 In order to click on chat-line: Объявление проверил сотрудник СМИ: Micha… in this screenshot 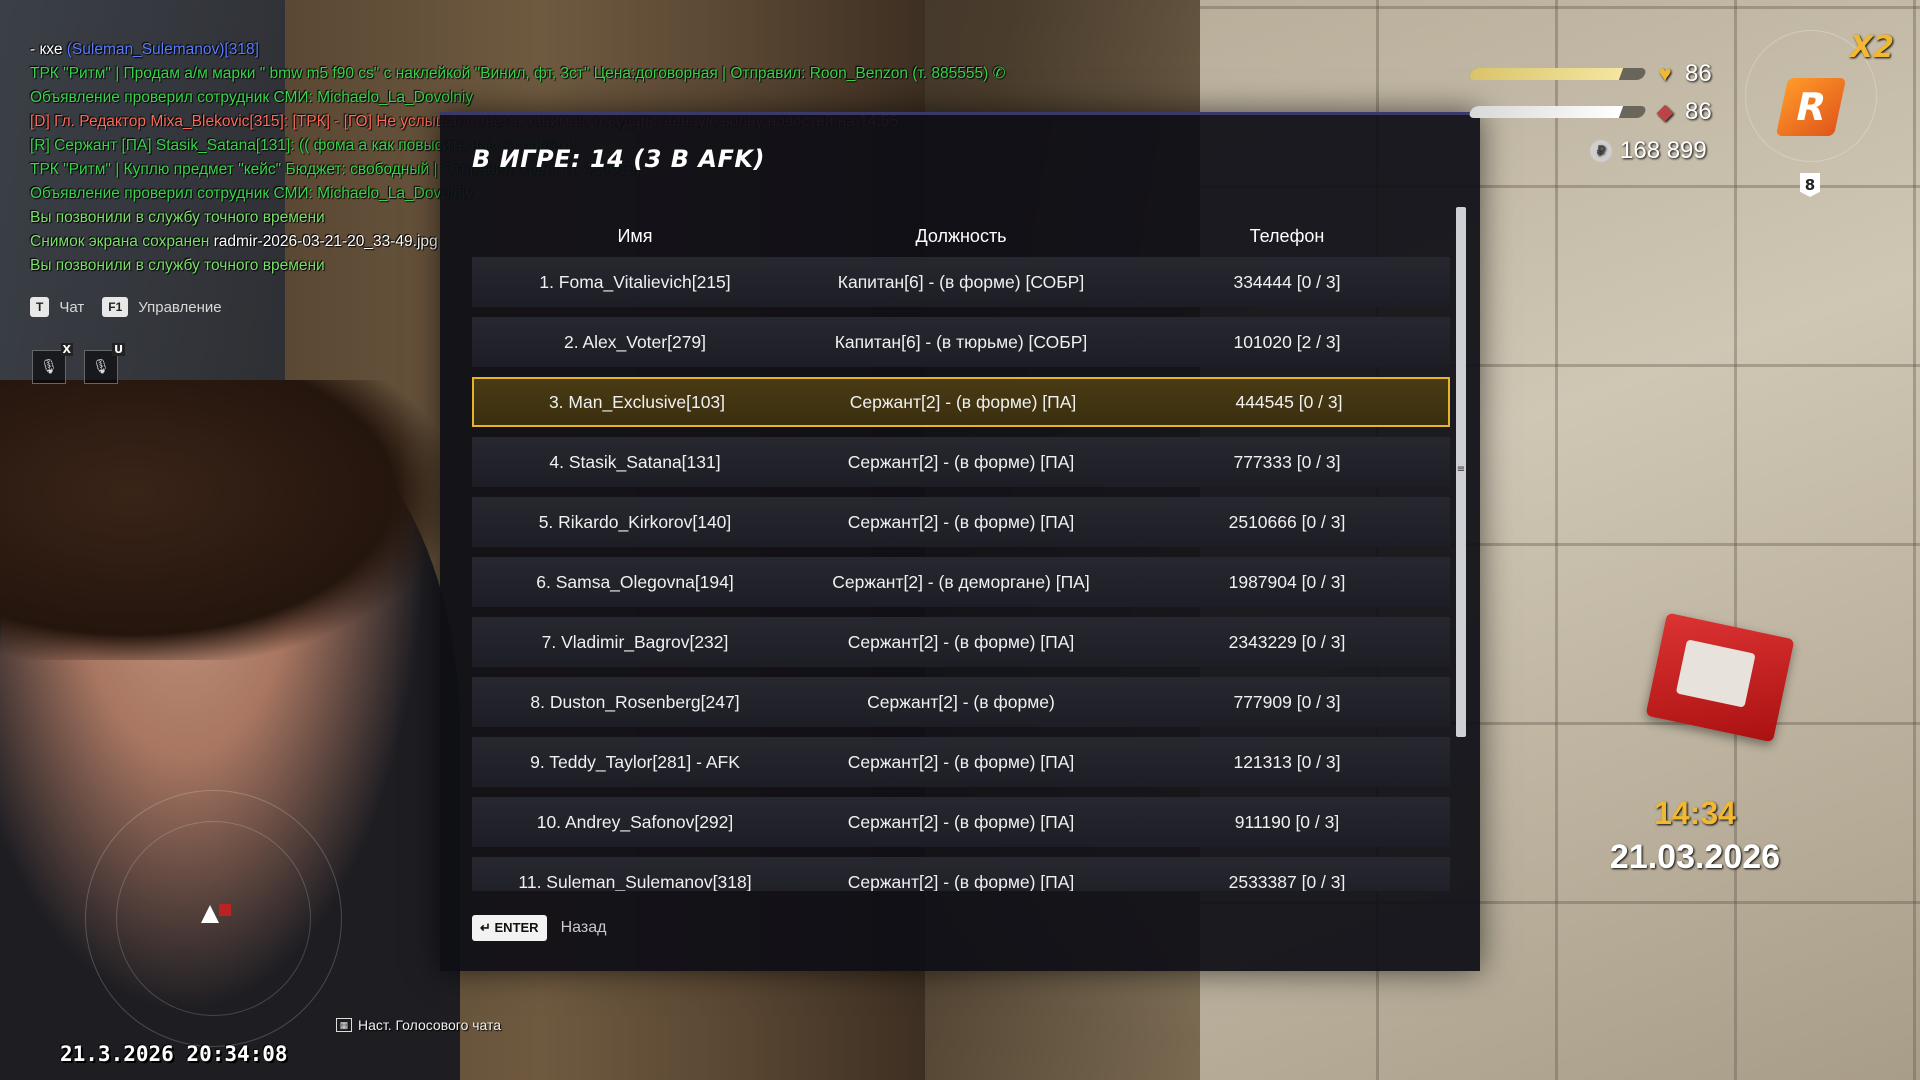, I will do `click(252, 97)`.